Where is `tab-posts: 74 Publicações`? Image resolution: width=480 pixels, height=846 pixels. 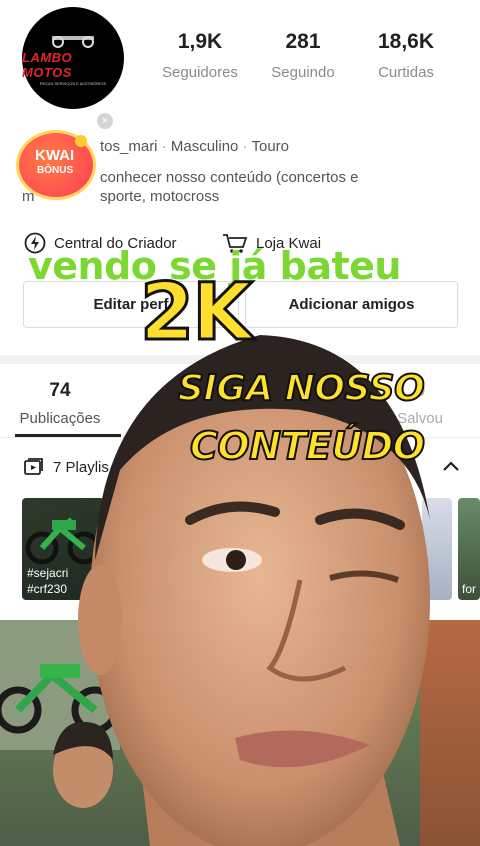 tab-posts: 74 Publicações is located at coordinates (60, 403).